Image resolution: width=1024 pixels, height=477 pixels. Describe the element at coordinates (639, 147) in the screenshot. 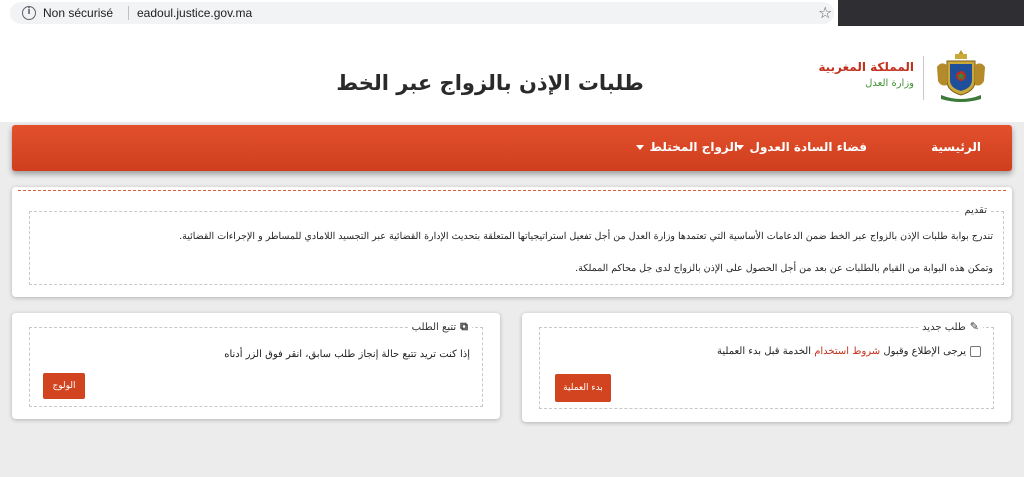

I see `caret-down-icon` at that location.